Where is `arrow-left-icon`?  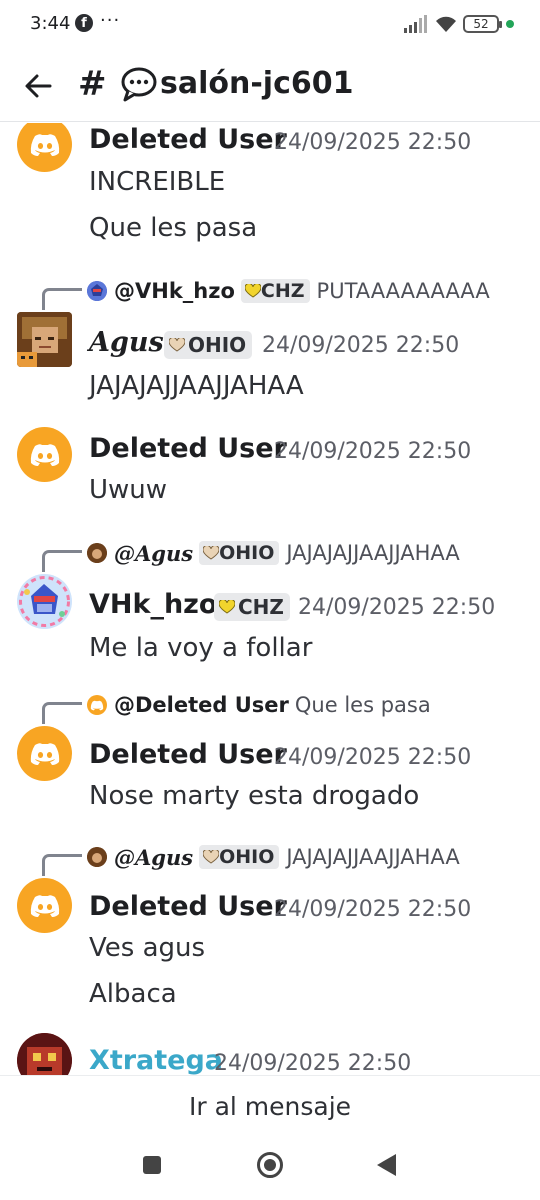
arrow-left-icon is located at coordinates (38, 86).